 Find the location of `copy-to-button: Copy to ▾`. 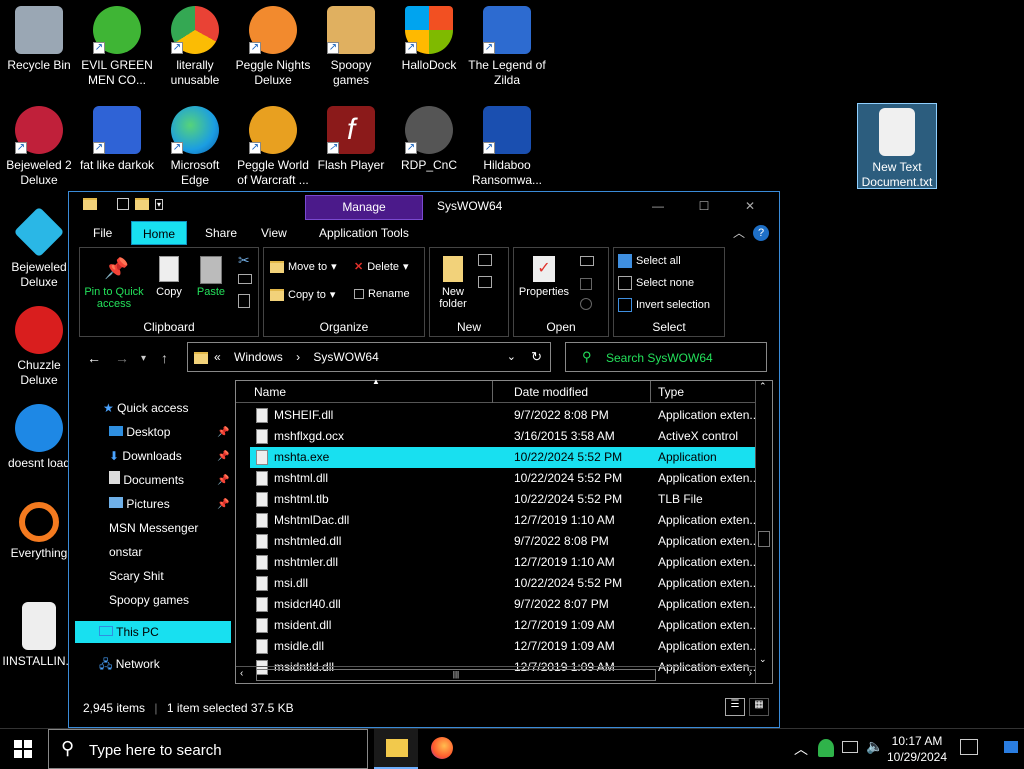

copy-to-button: Copy to ▾ is located at coordinates (302, 294).